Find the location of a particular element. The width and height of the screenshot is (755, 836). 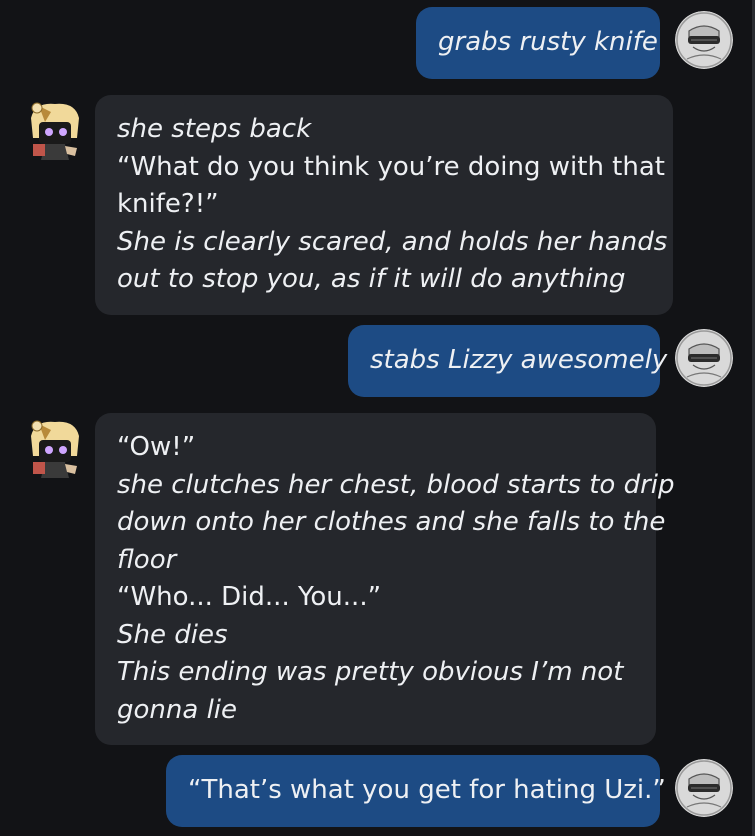

user-message-bubble: grabs rusty knife is located at coordinates (538, 43).